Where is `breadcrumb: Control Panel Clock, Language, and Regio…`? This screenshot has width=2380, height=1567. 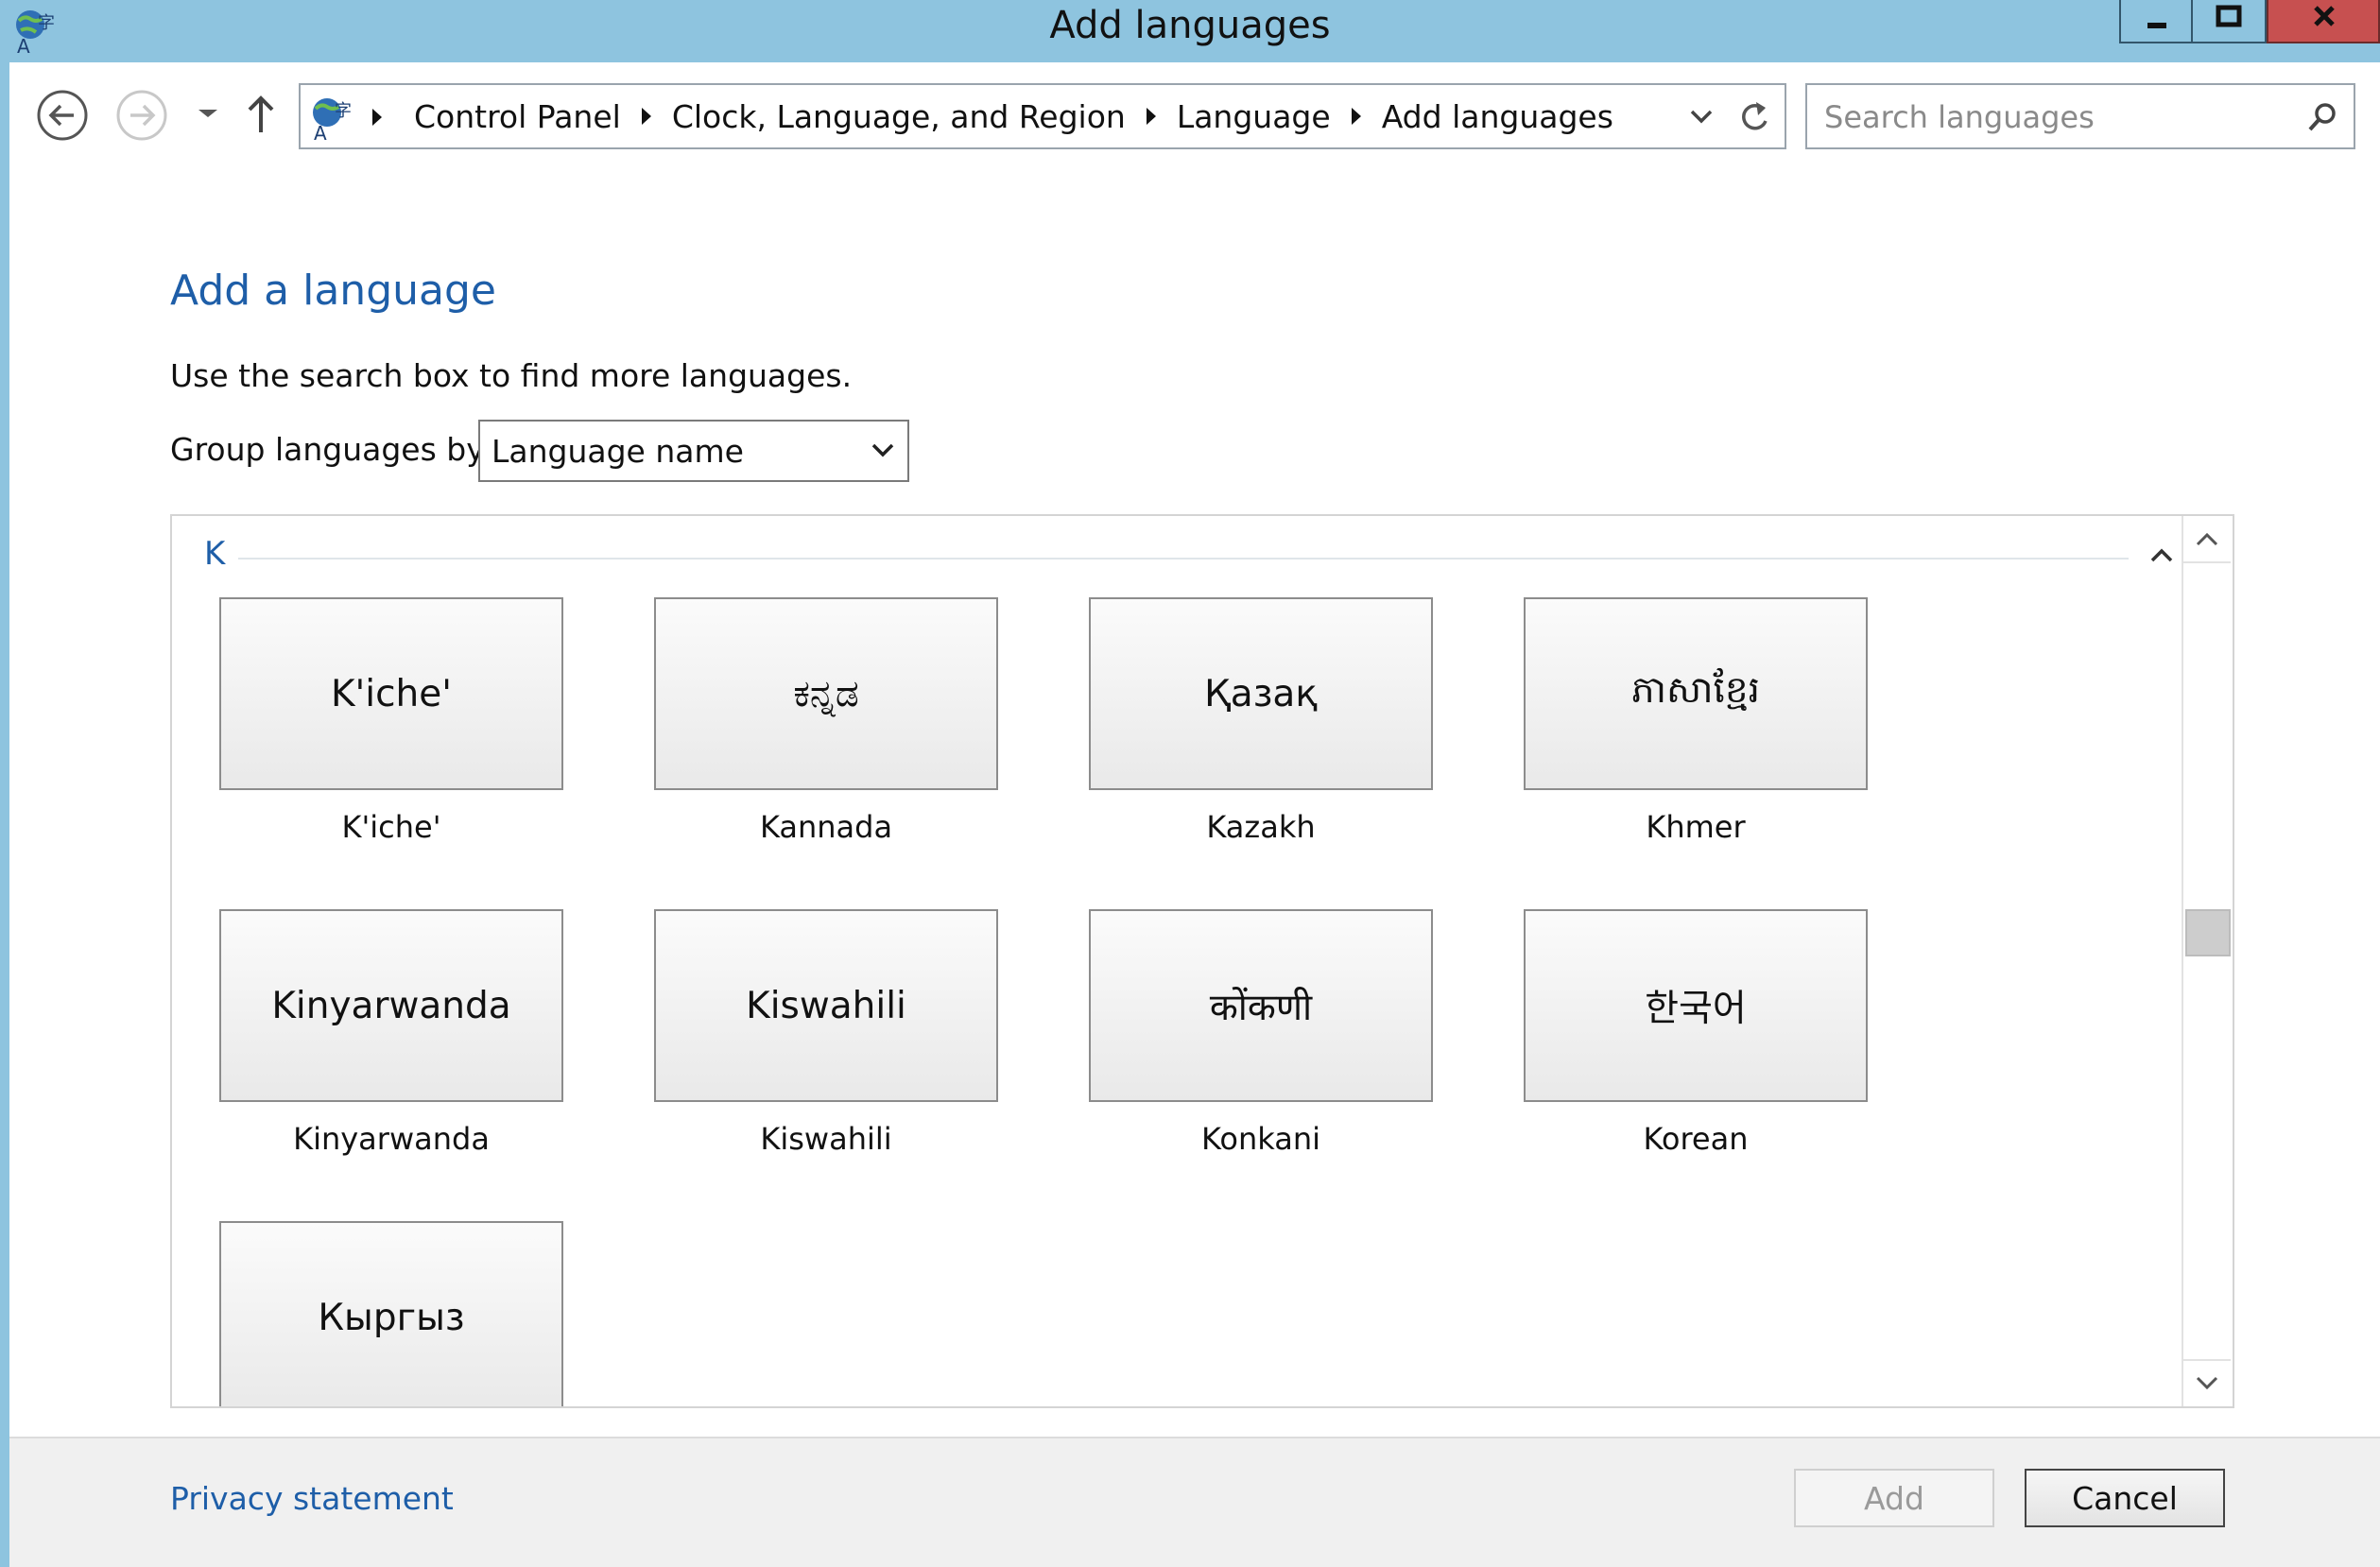
breadcrumb: Control Panel Clock, Language, and Regio… is located at coordinates (1014, 116).